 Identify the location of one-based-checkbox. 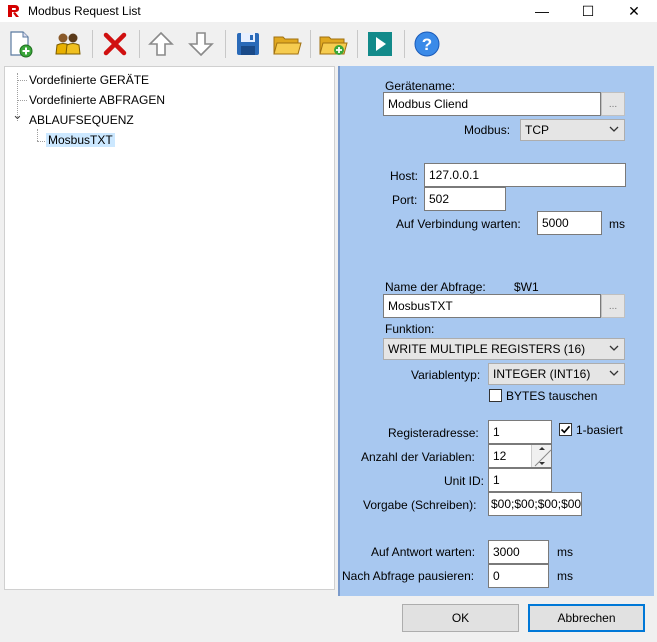
(565, 429).